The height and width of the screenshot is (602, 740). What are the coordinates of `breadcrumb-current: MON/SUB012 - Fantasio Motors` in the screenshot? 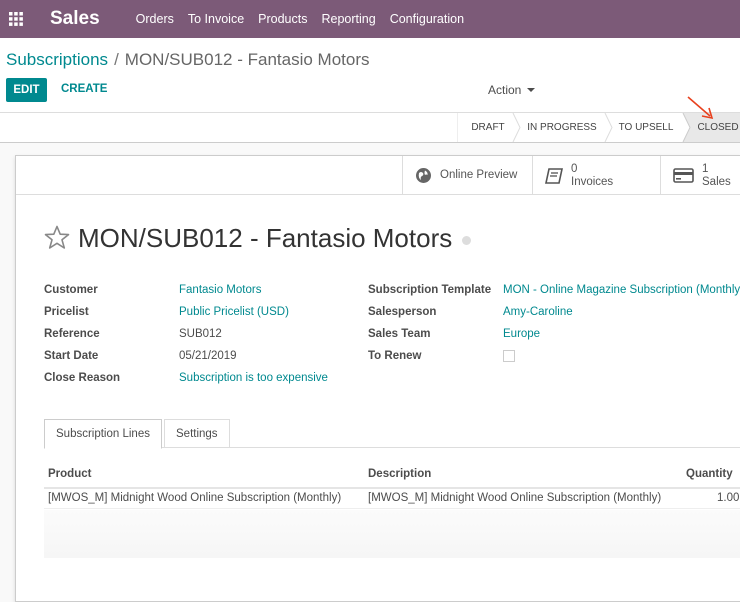 It's located at (247, 59).